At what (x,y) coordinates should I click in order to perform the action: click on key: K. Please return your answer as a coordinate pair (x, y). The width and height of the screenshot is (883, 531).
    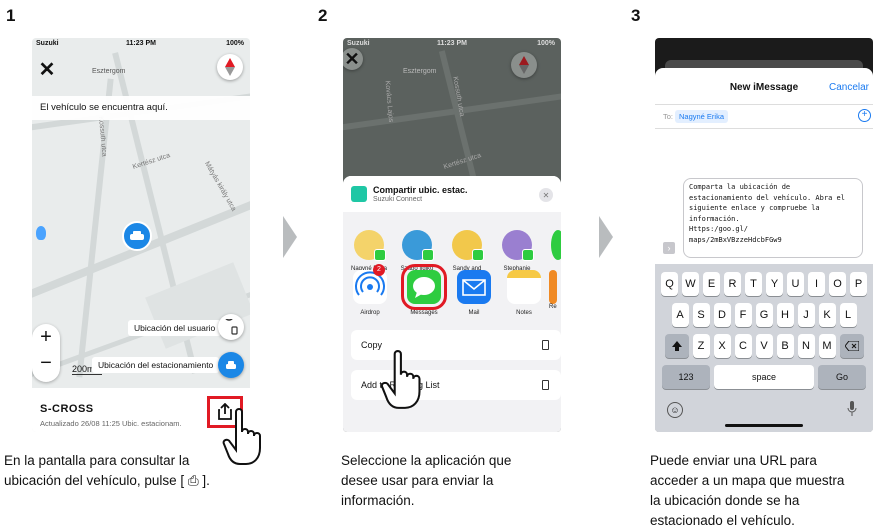
    Looking at the image, I should click on (827, 315).